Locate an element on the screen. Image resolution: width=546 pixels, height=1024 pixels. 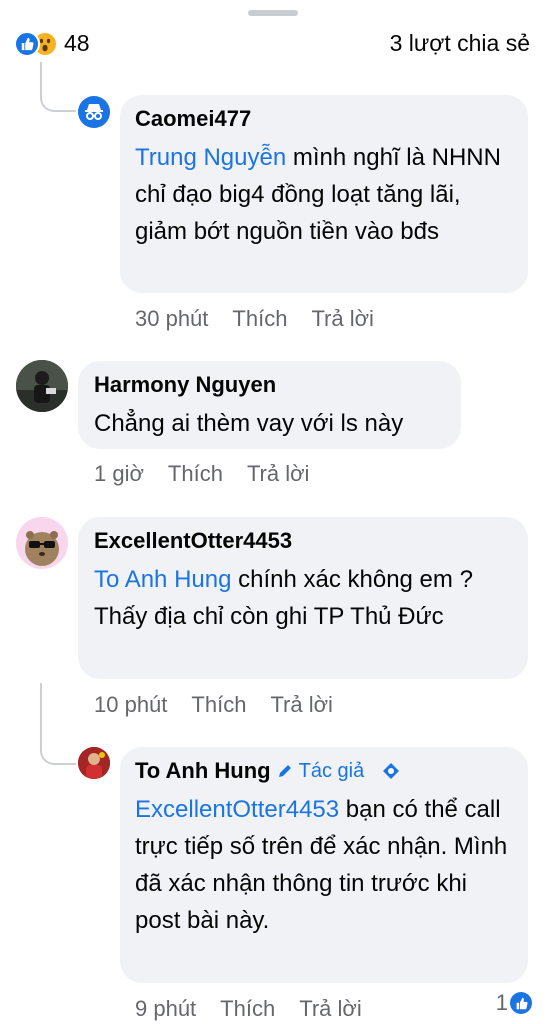
anonymous-avatar-icon is located at coordinates (94, 112).